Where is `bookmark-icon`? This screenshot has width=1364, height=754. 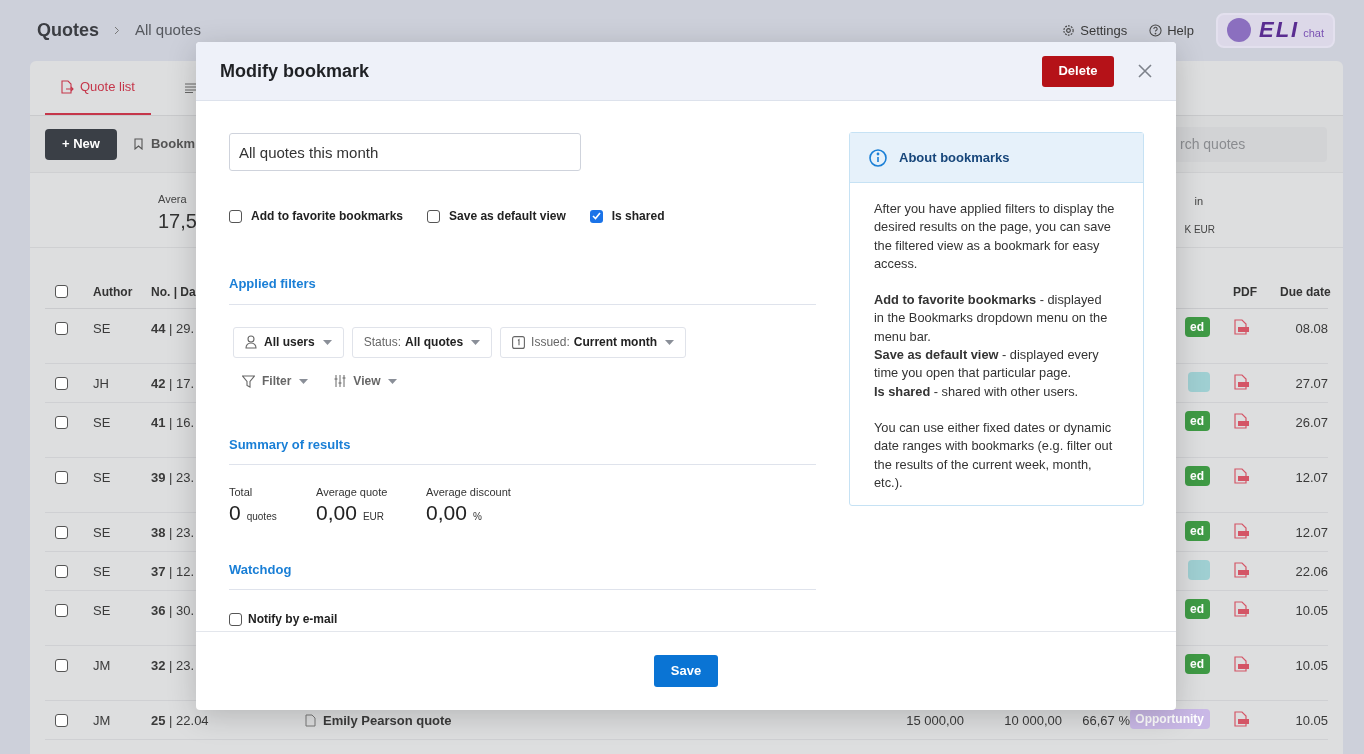 bookmark-icon is located at coordinates (138, 144).